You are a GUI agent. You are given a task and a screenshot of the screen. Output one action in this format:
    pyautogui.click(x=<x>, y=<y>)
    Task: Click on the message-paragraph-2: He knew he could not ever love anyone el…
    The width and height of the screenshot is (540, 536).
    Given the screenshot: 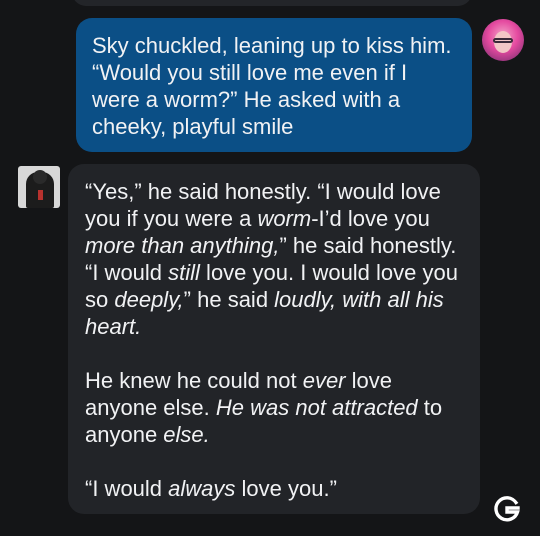 What is the action you would take?
    pyautogui.click(x=264, y=407)
    